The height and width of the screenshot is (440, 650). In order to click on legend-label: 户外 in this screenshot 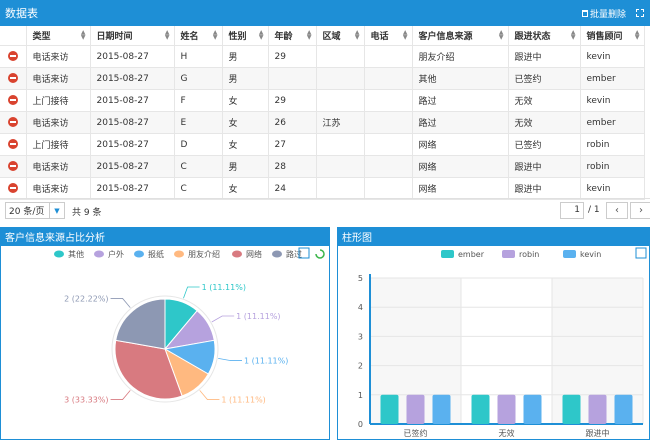, I will do `click(116, 254)`.